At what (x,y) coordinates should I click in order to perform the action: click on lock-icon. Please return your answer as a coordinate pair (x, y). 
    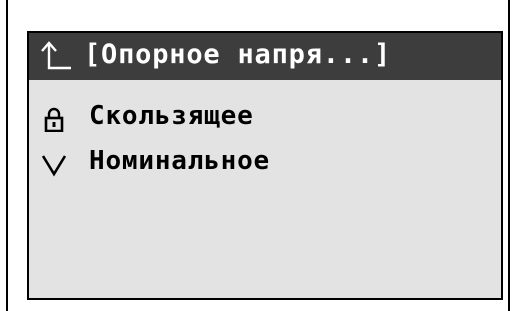
    Looking at the image, I should click on (54, 119).